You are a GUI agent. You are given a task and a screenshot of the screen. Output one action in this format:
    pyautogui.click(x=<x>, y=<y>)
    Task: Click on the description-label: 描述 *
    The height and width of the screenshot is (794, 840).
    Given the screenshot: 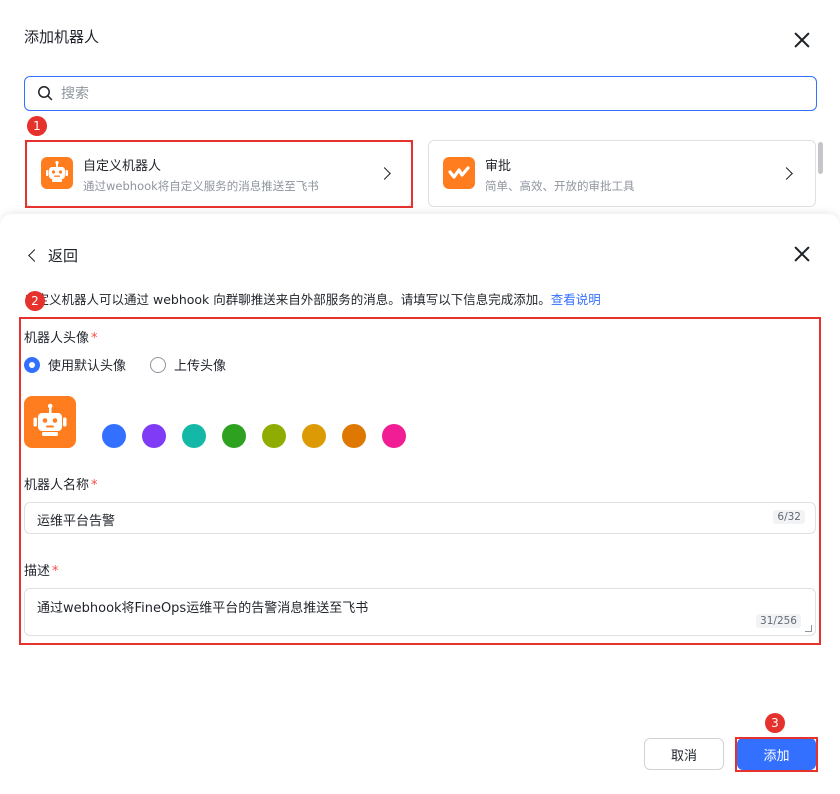 What is the action you would take?
    pyautogui.click(x=41, y=569)
    